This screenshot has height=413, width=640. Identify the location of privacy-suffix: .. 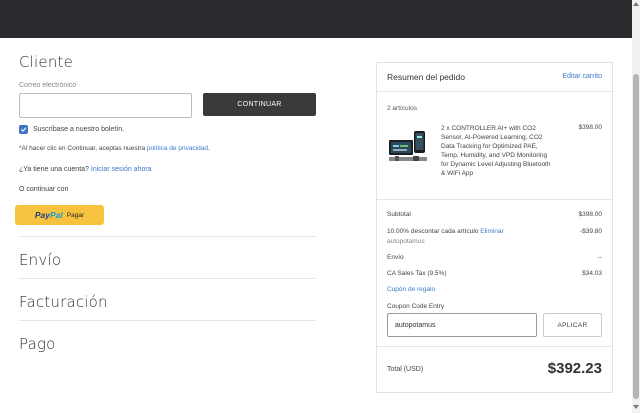
(208, 148).